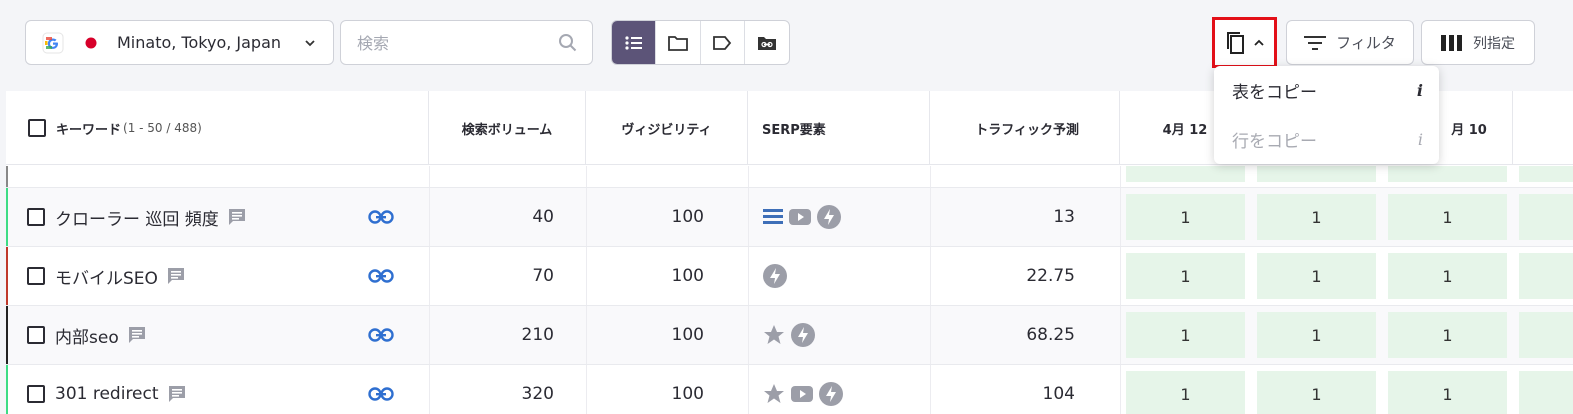 This screenshot has height=414, width=1573. I want to click on traffic-cell: 13, so click(1064, 217).